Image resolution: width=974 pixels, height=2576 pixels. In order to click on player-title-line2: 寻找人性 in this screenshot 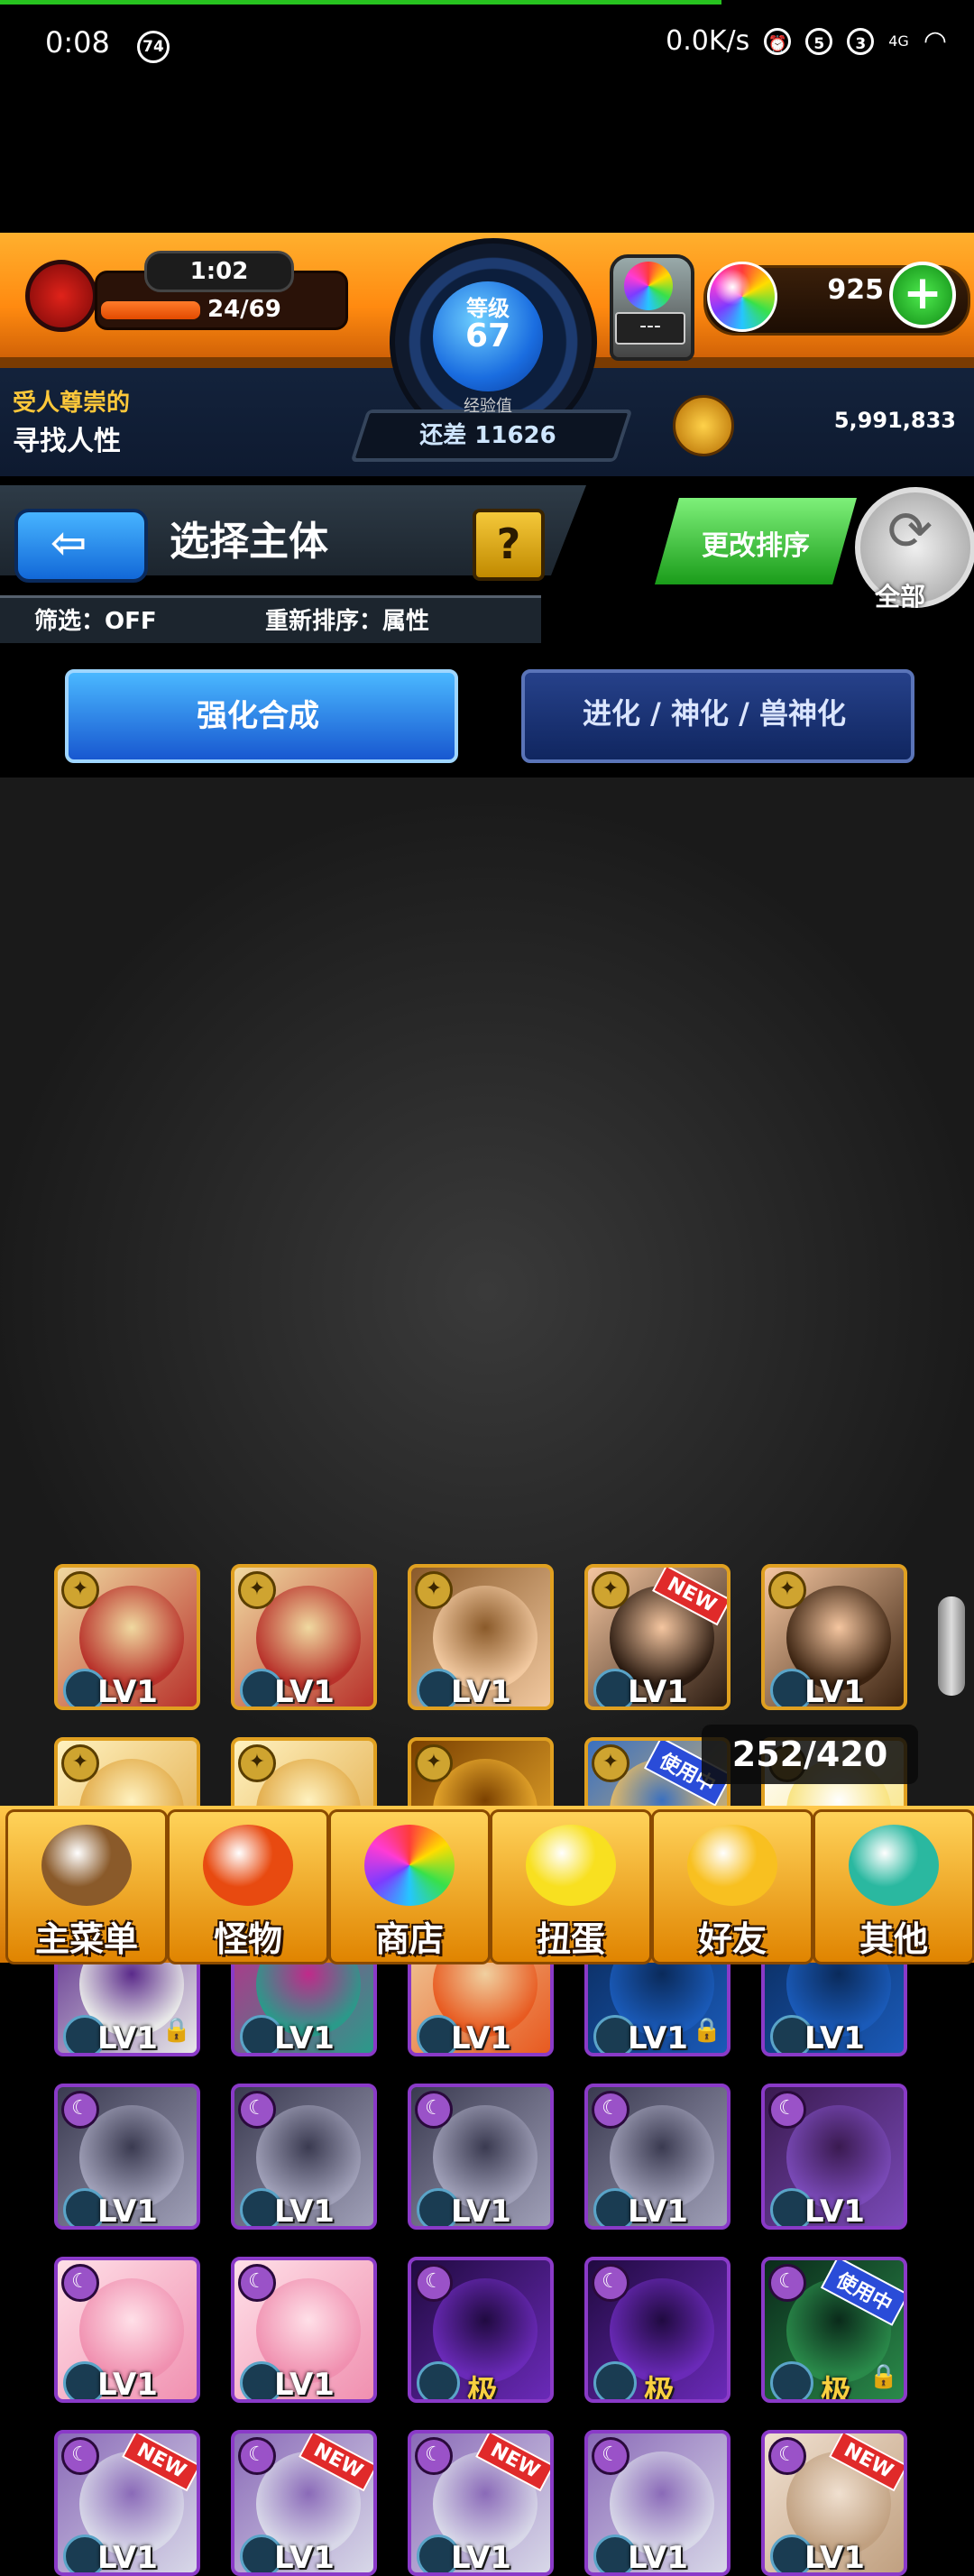, I will do `click(67, 441)`.